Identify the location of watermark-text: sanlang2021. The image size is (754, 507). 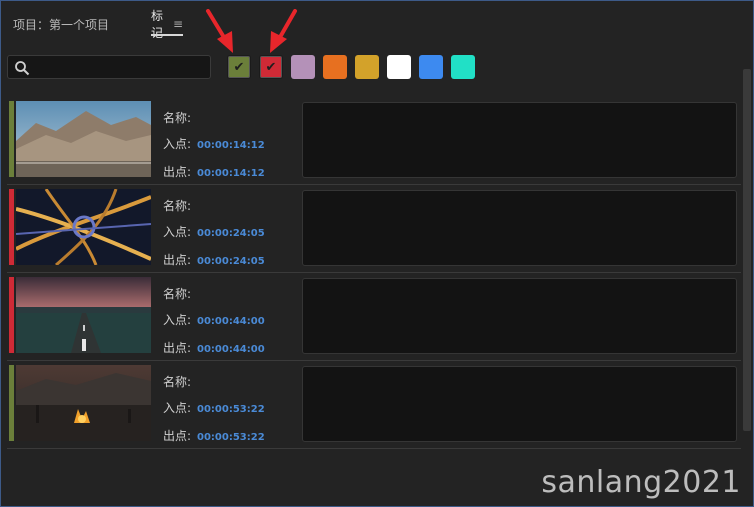
(641, 482).